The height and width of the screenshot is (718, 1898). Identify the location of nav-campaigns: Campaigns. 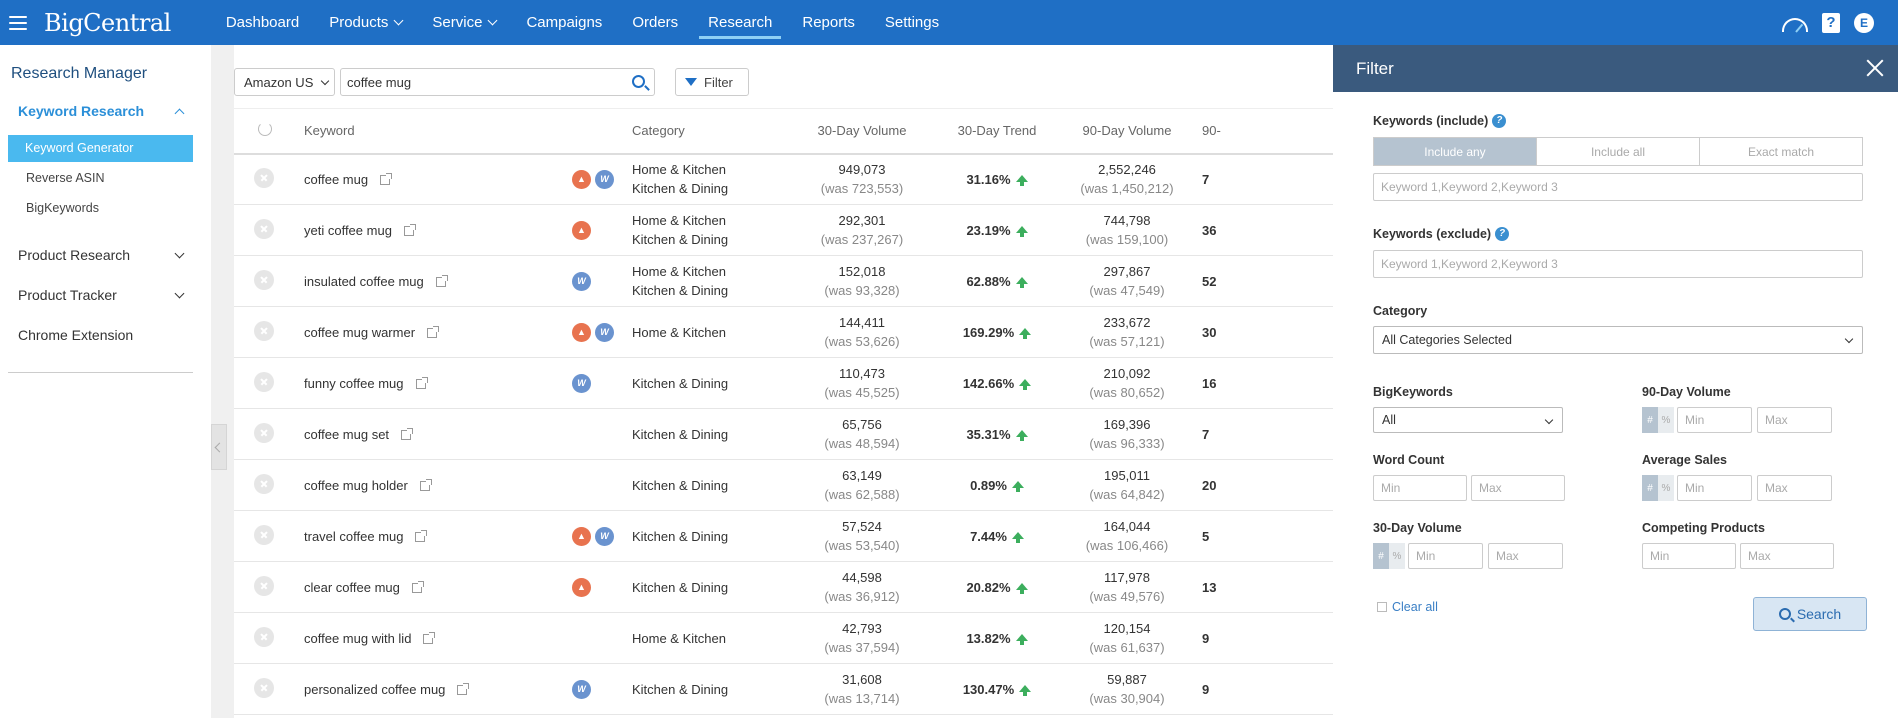
(564, 22).